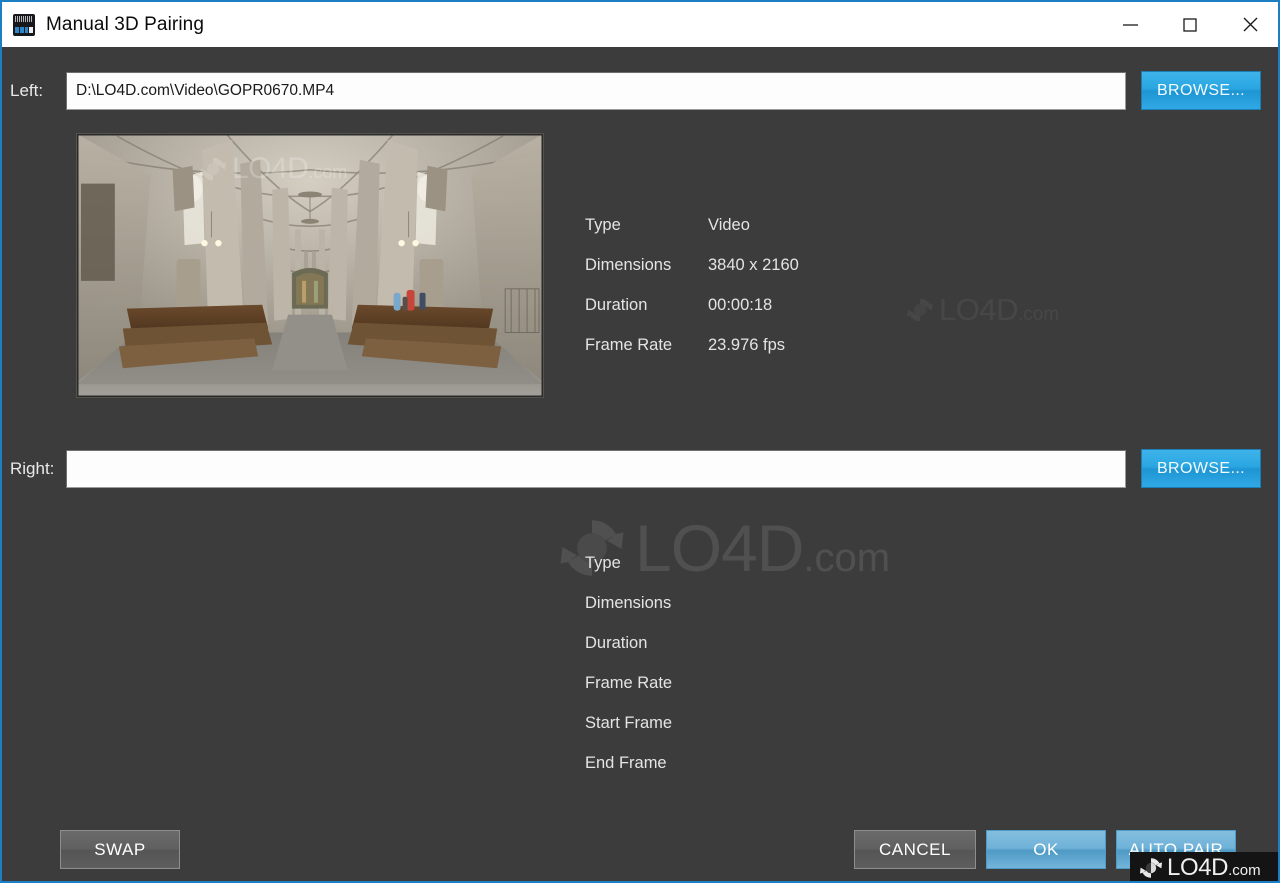 The width and height of the screenshot is (1280, 883). Describe the element at coordinates (747, 344) in the screenshot. I see `metadata-value: 23.976 fps` at that location.